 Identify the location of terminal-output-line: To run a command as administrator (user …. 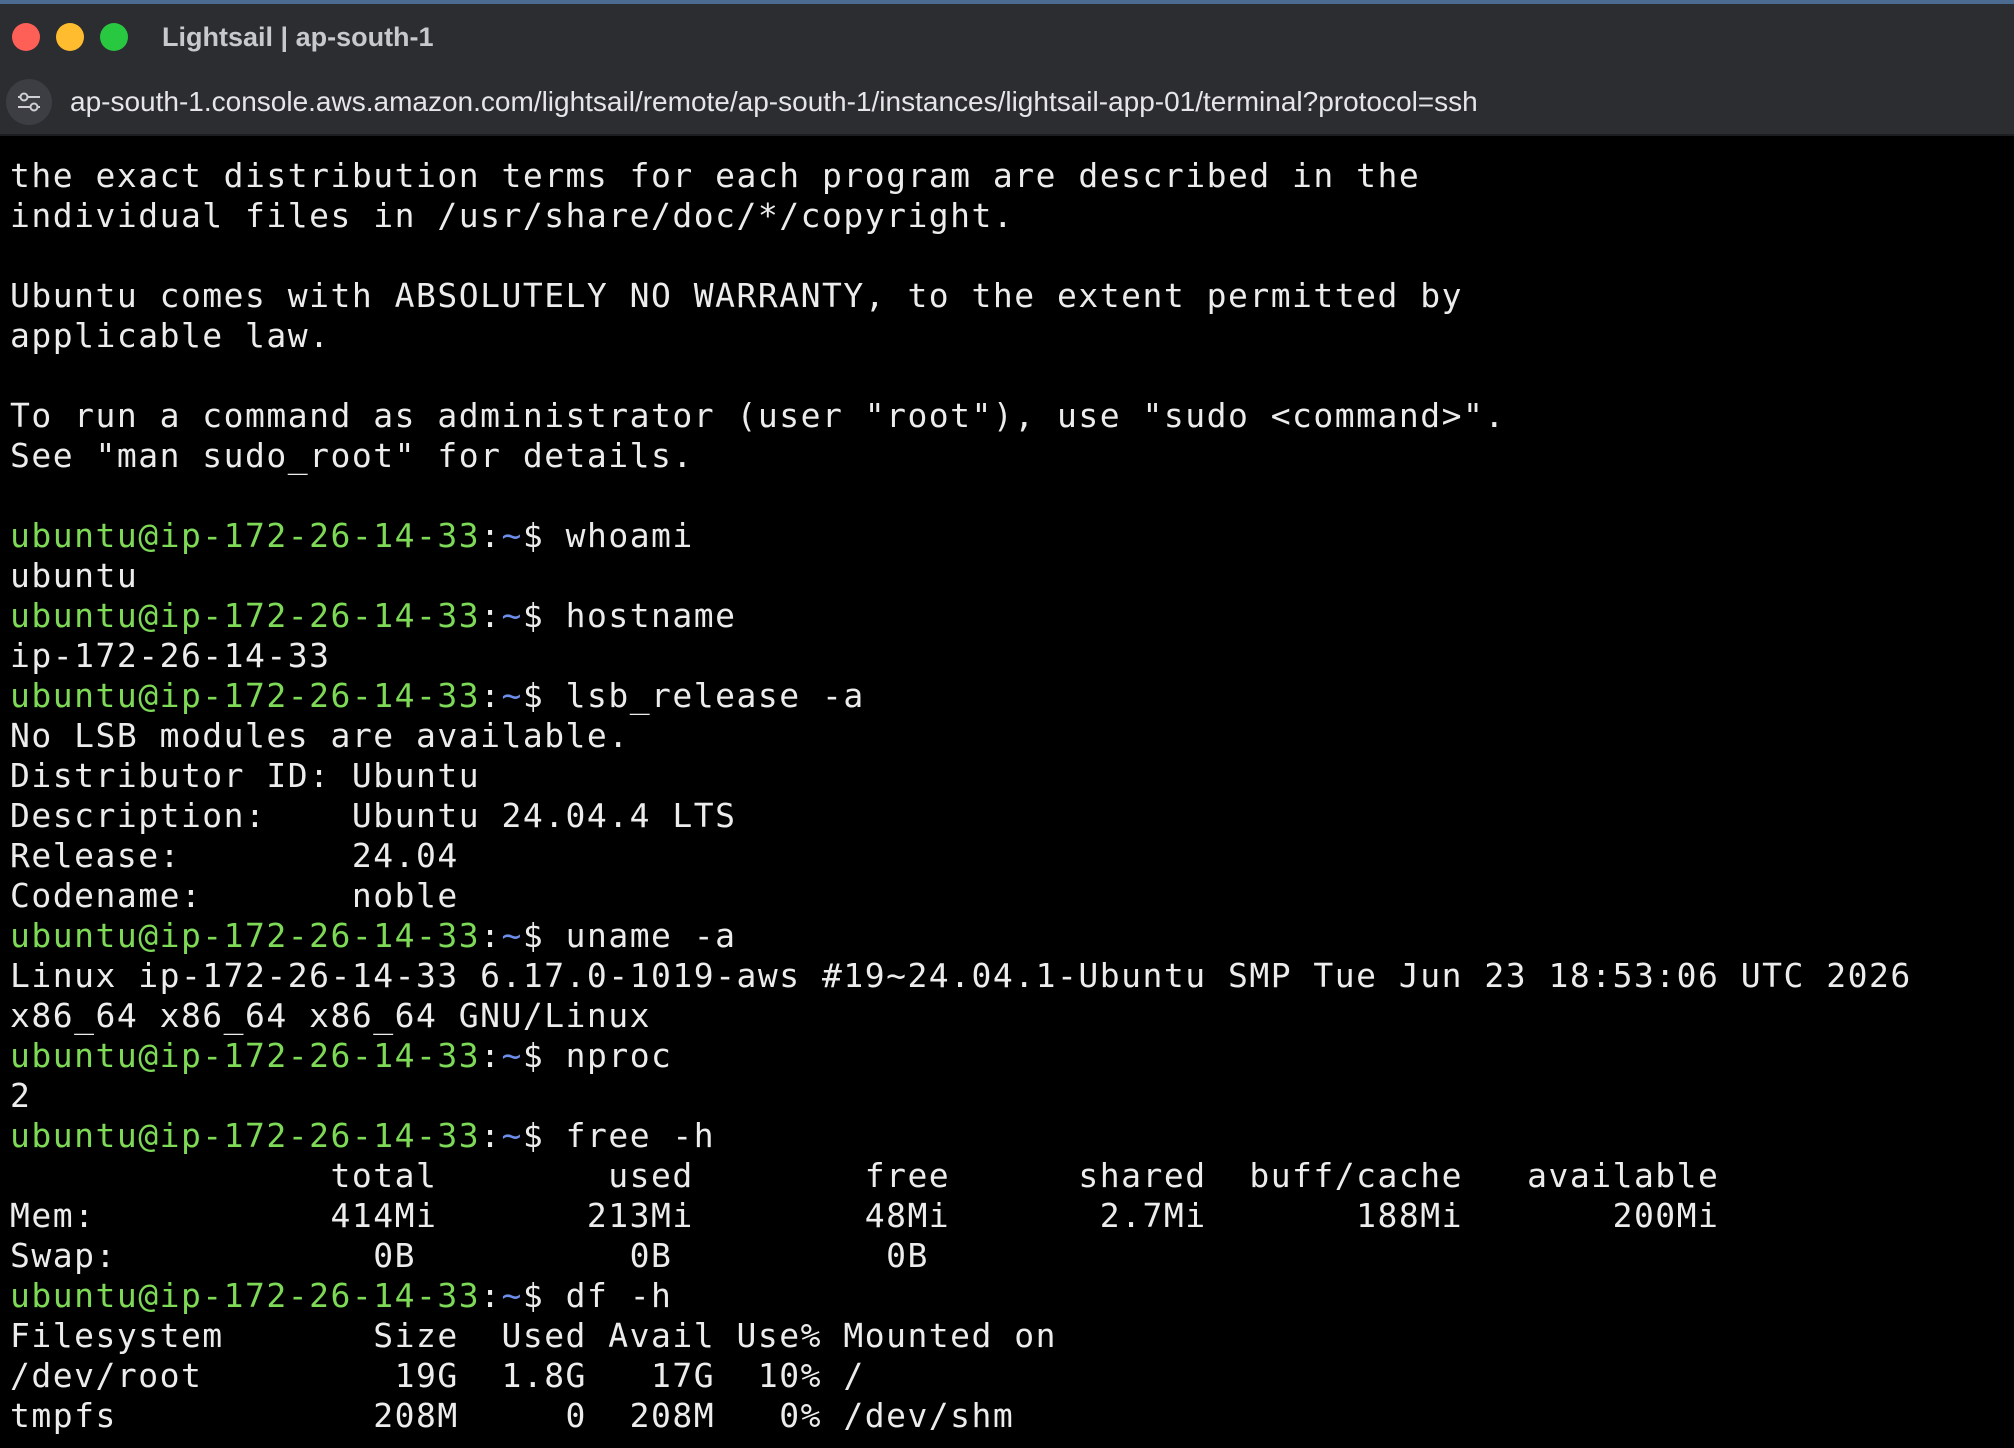
(758, 415).